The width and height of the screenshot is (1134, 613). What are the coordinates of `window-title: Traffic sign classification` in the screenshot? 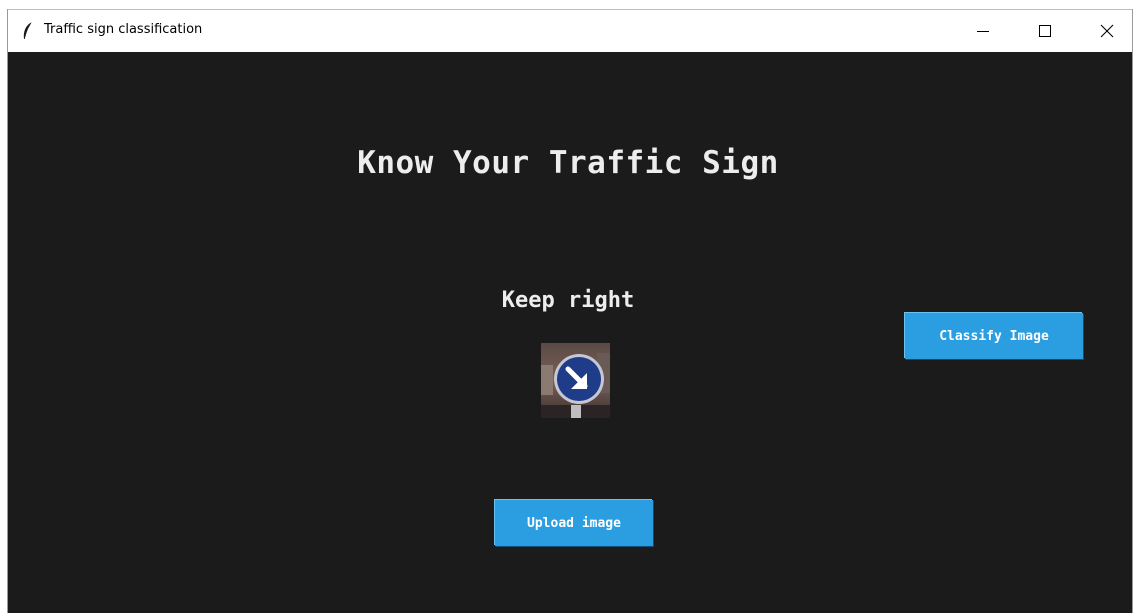 It's located at (123, 29).